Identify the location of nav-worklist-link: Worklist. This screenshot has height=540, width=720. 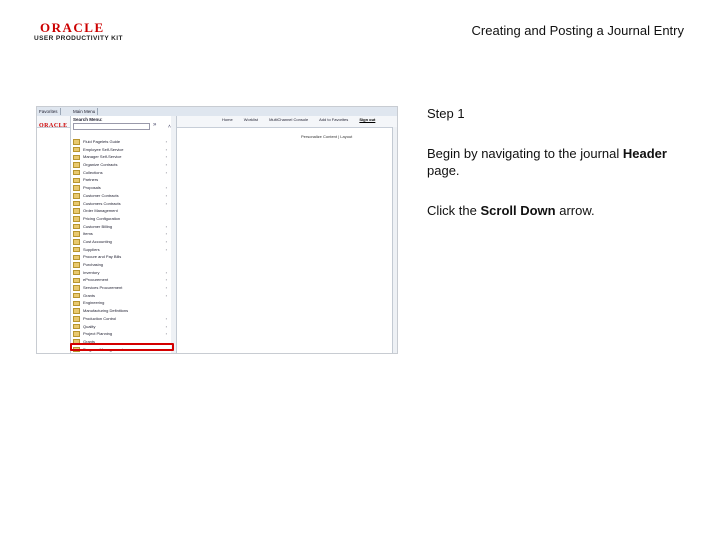
(251, 119).